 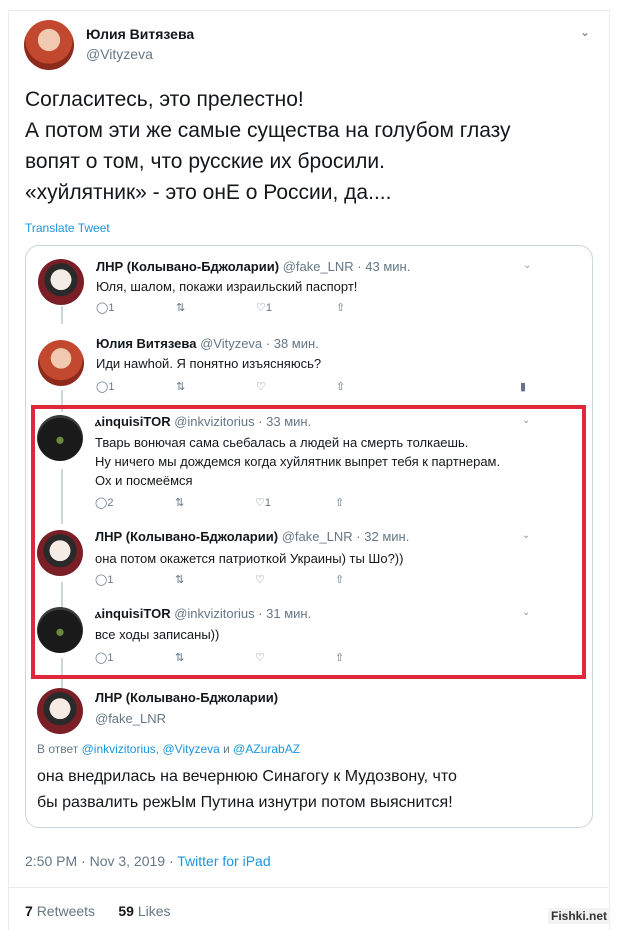 What do you see at coordinates (104, 502) in the screenshot?
I see `reply-icon: ◯2` at bounding box center [104, 502].